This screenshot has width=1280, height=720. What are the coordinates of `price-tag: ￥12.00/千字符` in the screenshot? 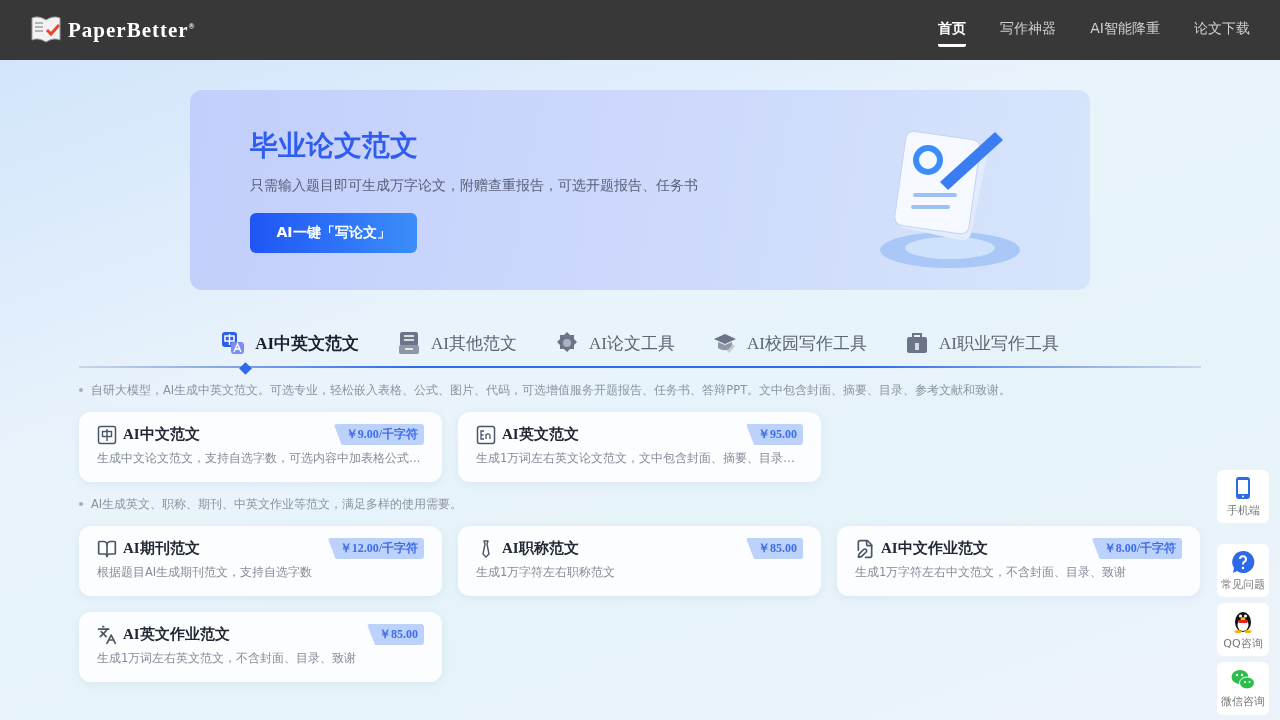 It's located at (375, 548).